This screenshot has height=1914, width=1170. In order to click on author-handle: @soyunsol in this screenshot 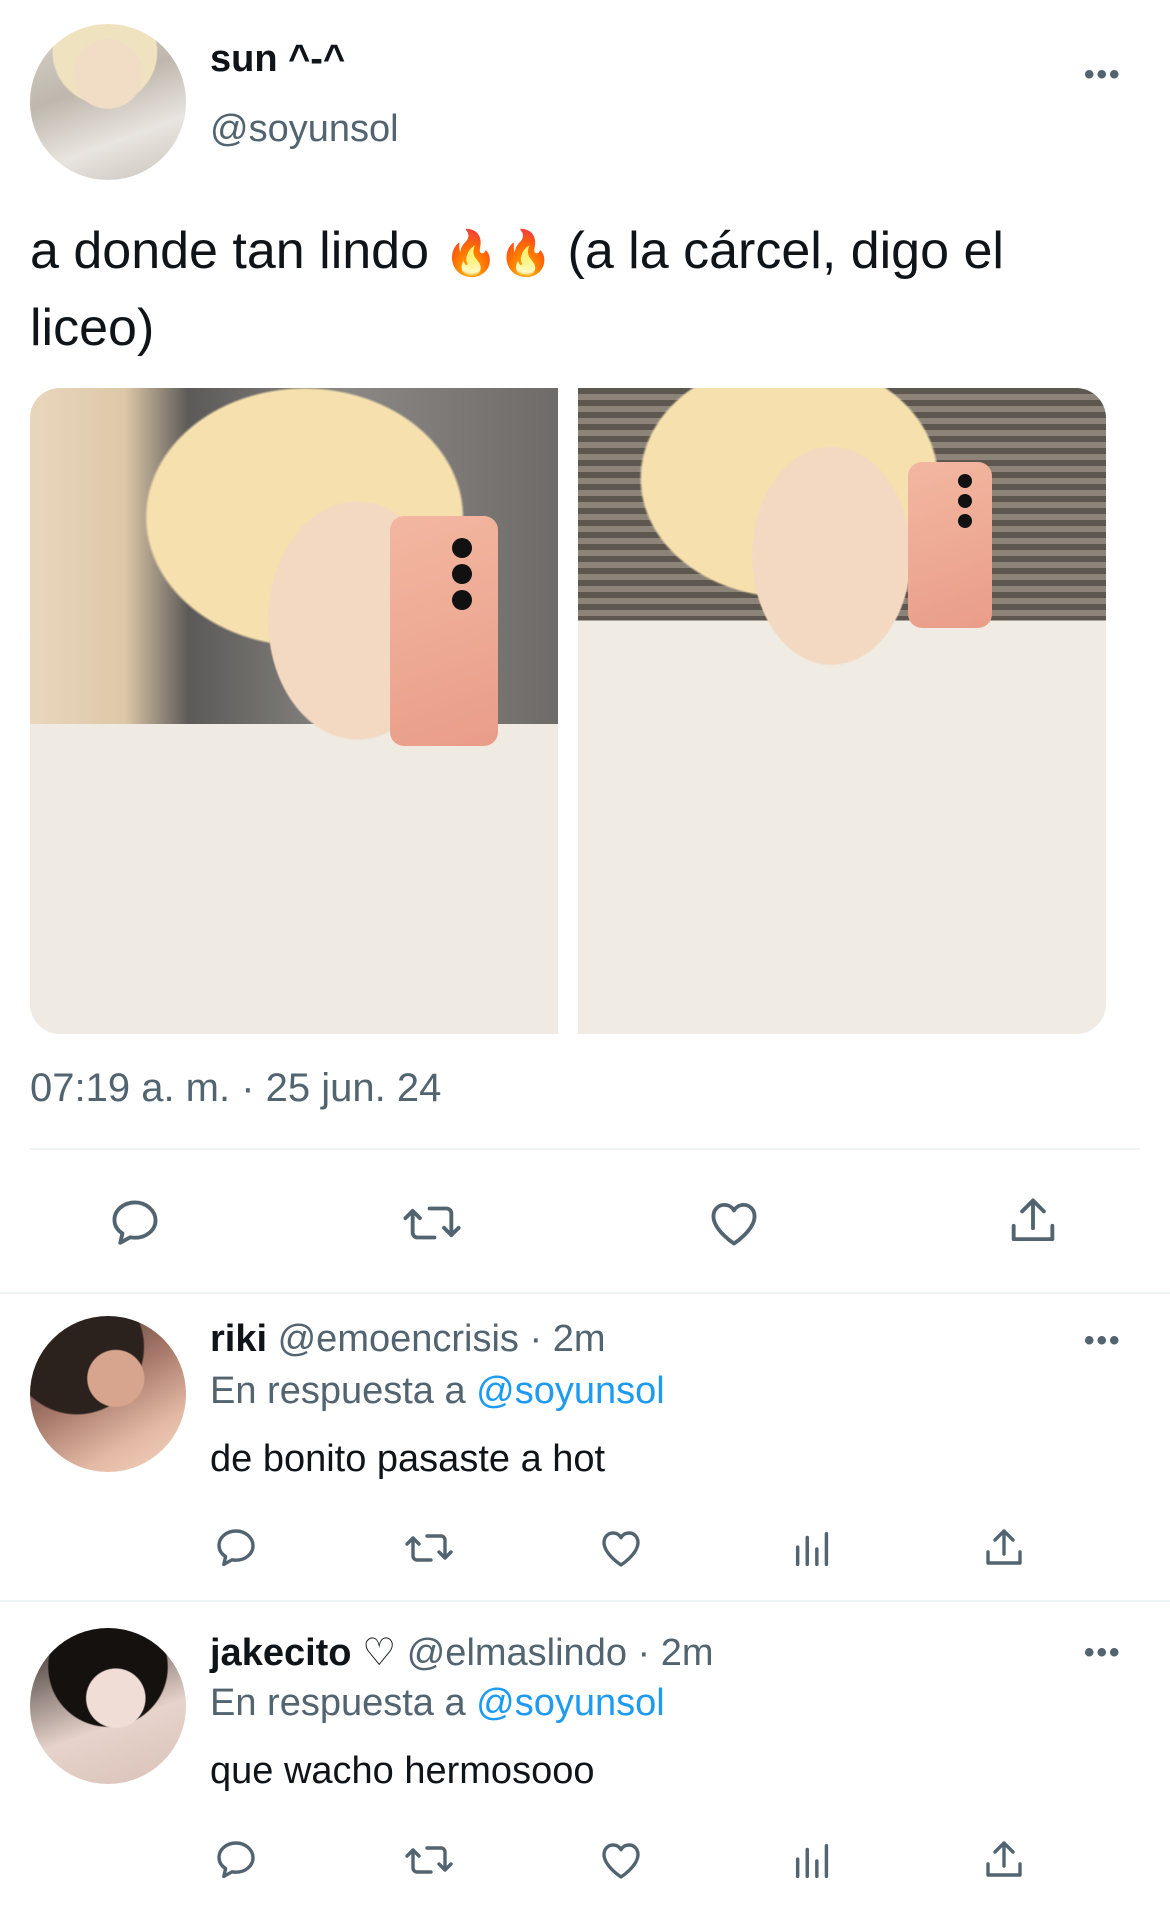, I will do `click(304, 129)`.